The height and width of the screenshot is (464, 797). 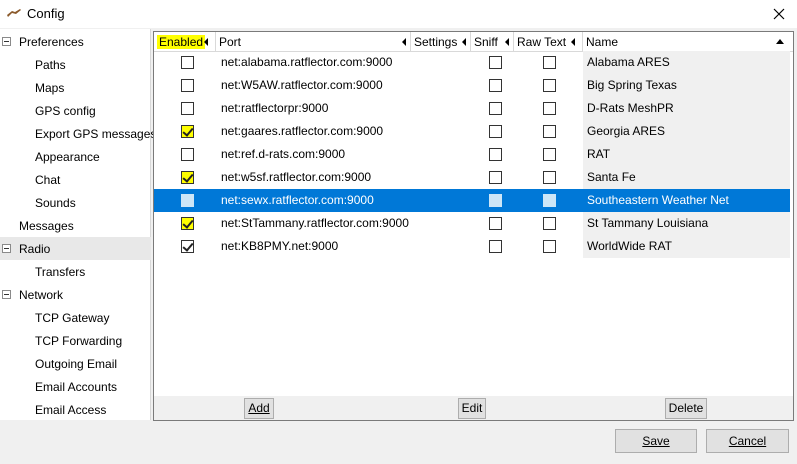 What do you see at coordinates (46, 13) in the screenshot?
I see `window-title: Config` at bounding box center [46, 13].